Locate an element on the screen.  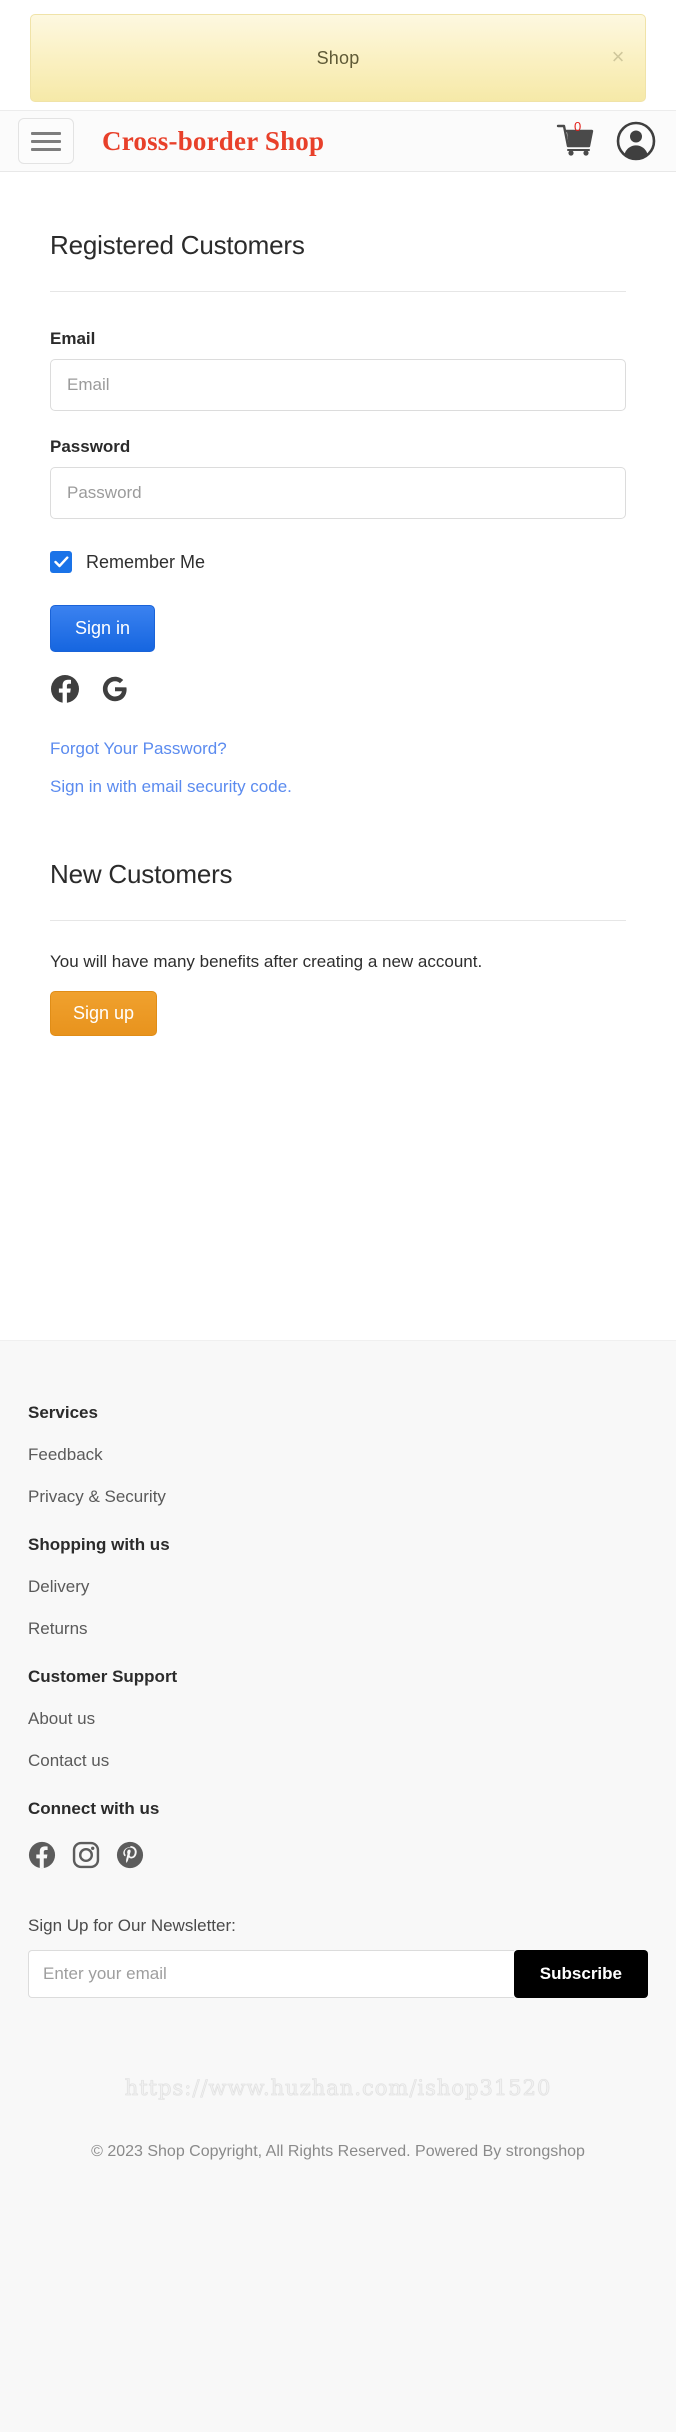
instagram-icon is located at coordinates (86, 1857).